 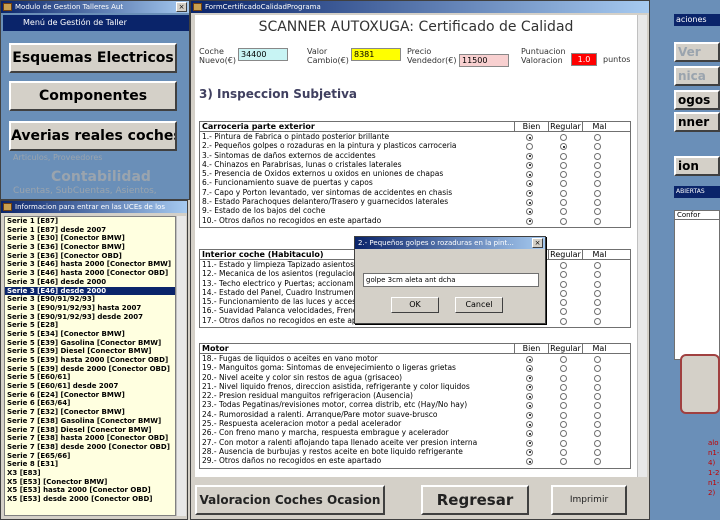 What do you see at coordinates (642, 246) in the screenshot?
I see `form-scrollbar` at bounding box center [642, 246].